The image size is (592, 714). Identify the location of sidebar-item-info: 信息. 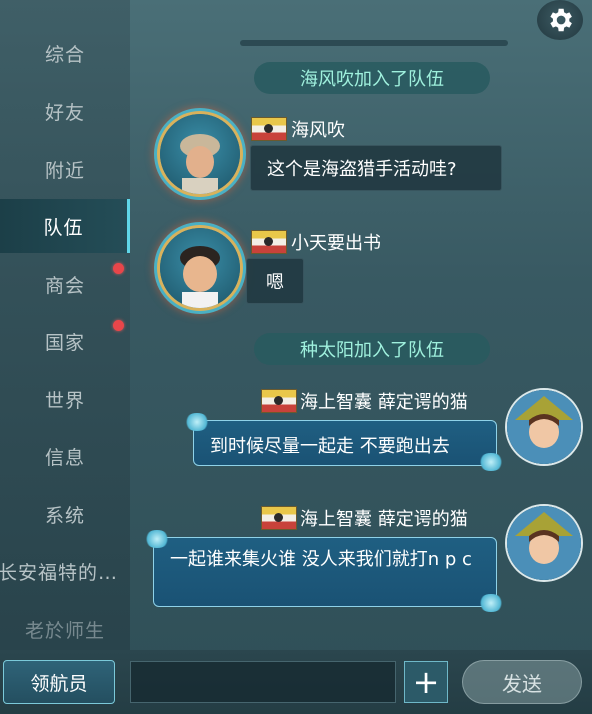
(65, 456).